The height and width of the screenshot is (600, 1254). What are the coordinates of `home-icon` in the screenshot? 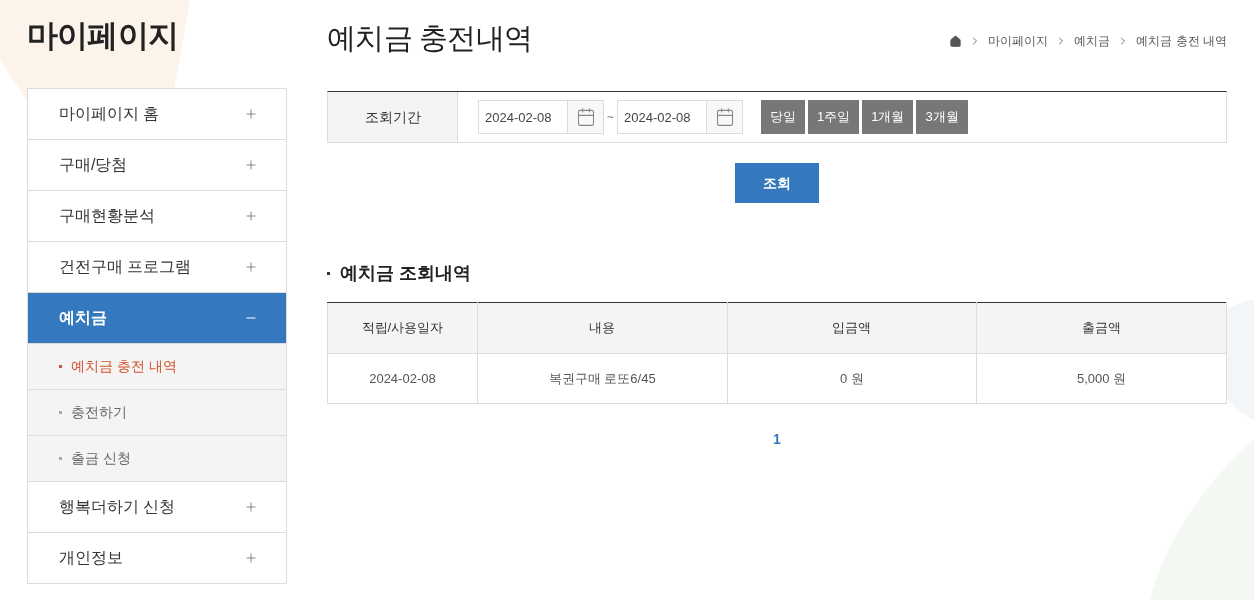 It's located at (956, 41).